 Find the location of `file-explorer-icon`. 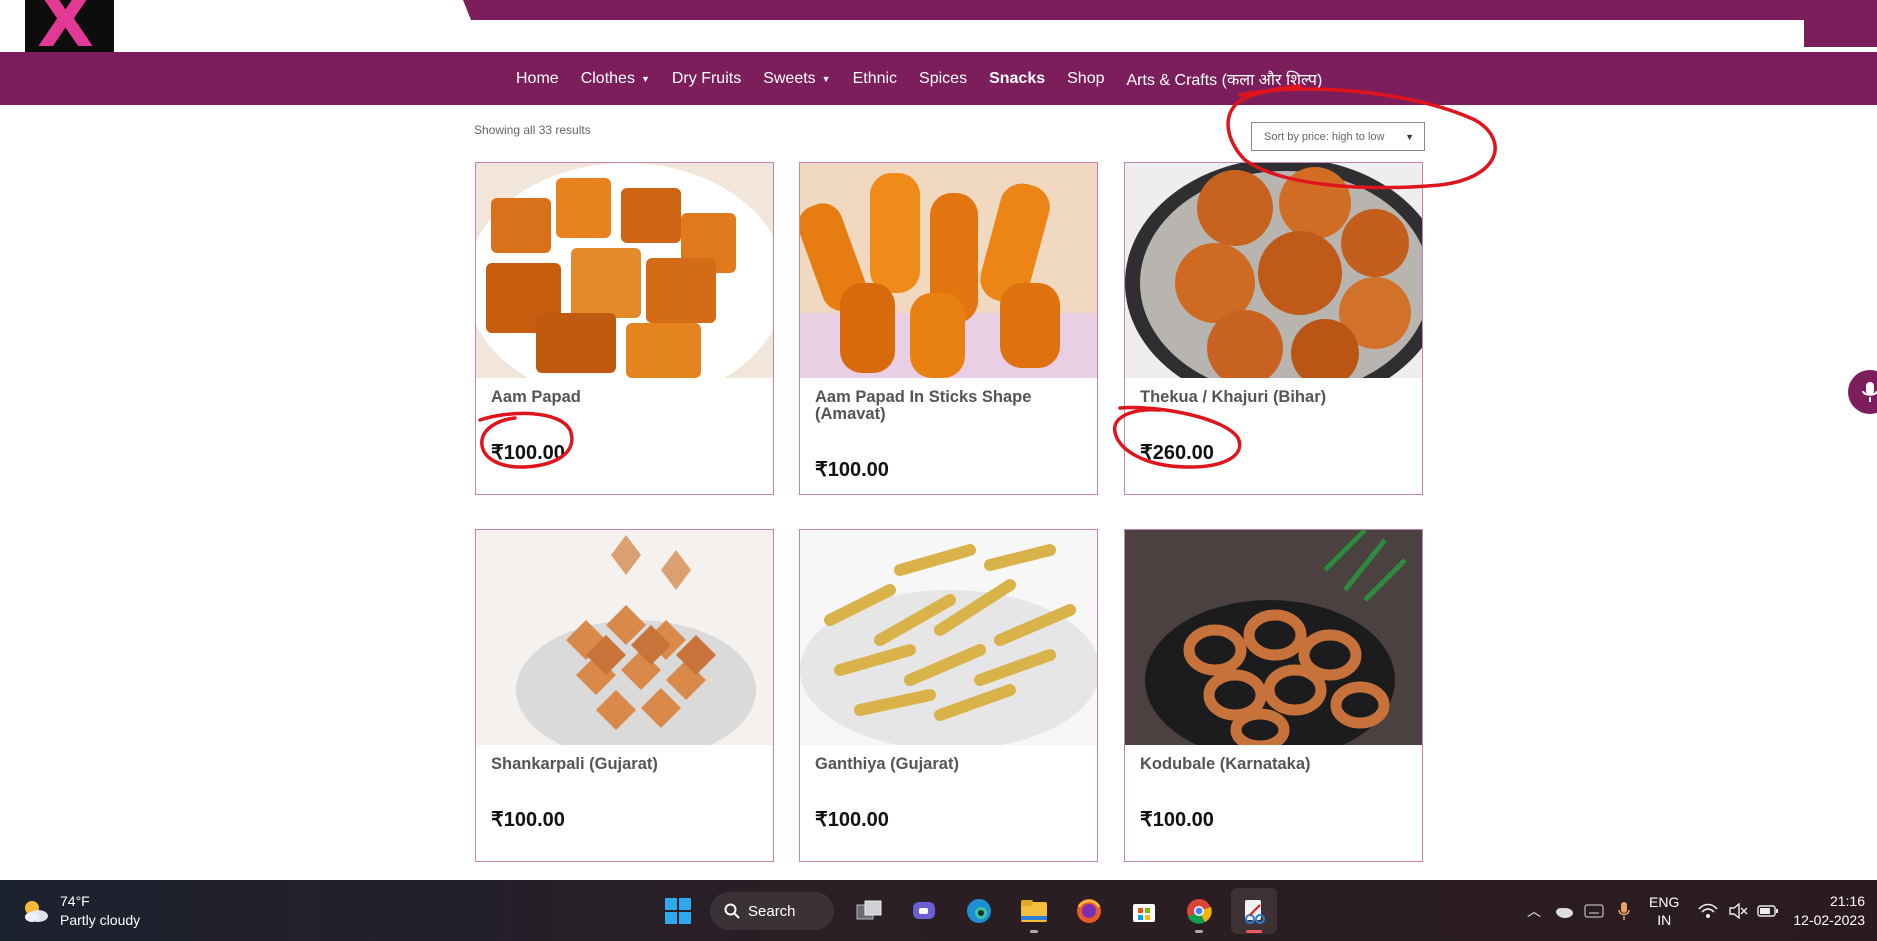

file-explorer-icon is located at coordinates (1034, 911).